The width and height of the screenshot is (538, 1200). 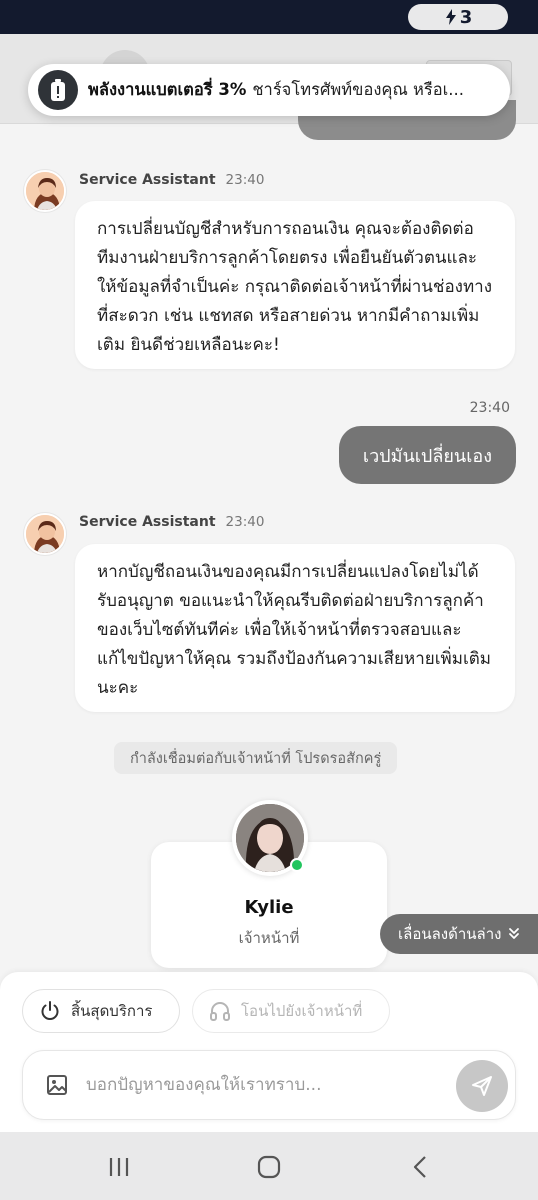 I want to click on battery-level: 3, so click(x=466, y=17).